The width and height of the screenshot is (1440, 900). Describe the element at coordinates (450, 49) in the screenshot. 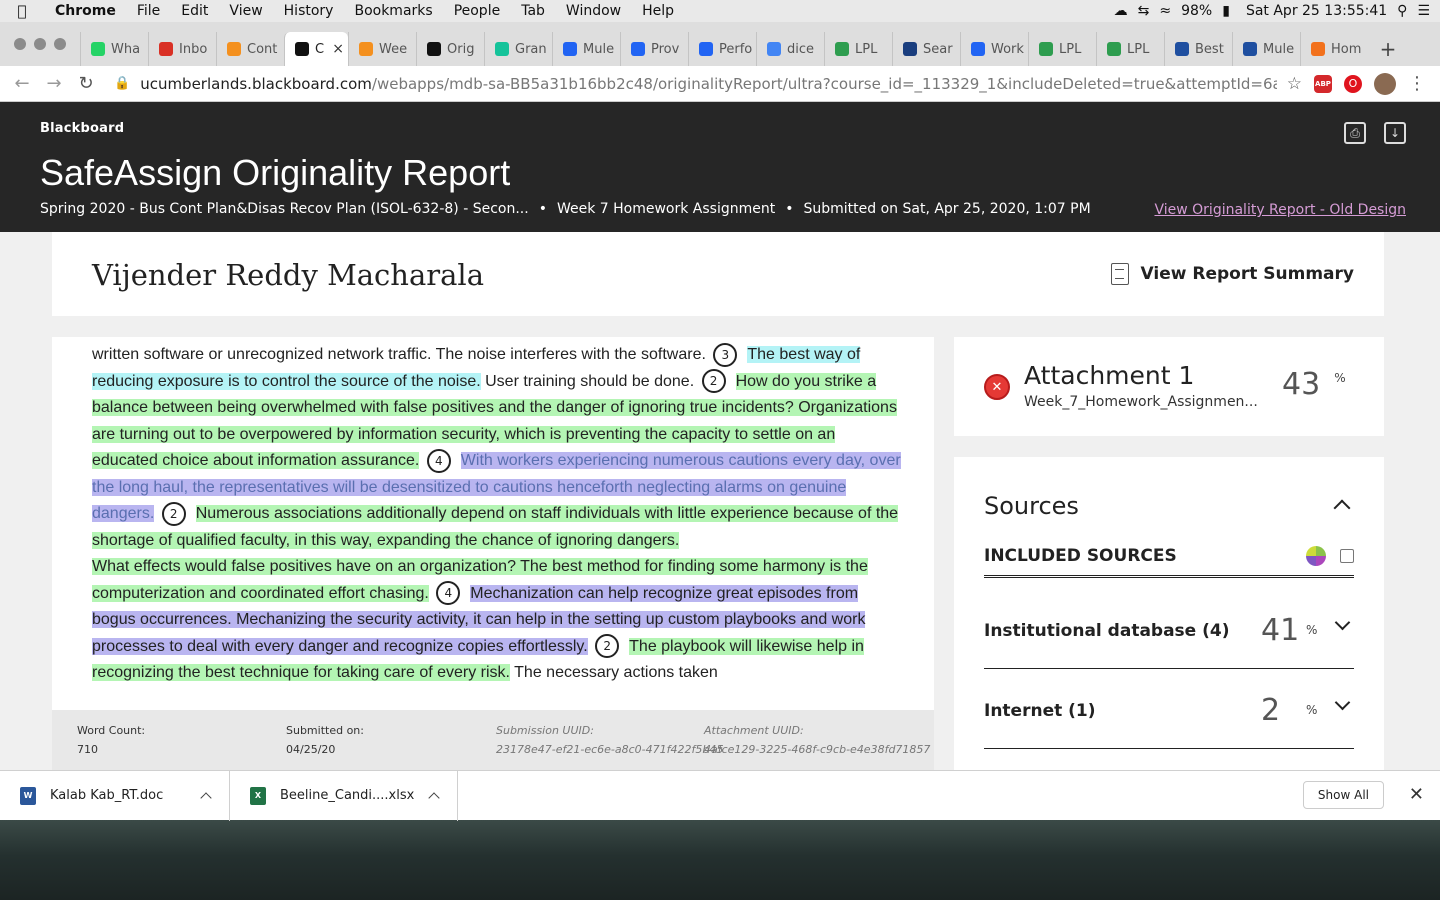

I see `browser-tab: Orig` at that location.